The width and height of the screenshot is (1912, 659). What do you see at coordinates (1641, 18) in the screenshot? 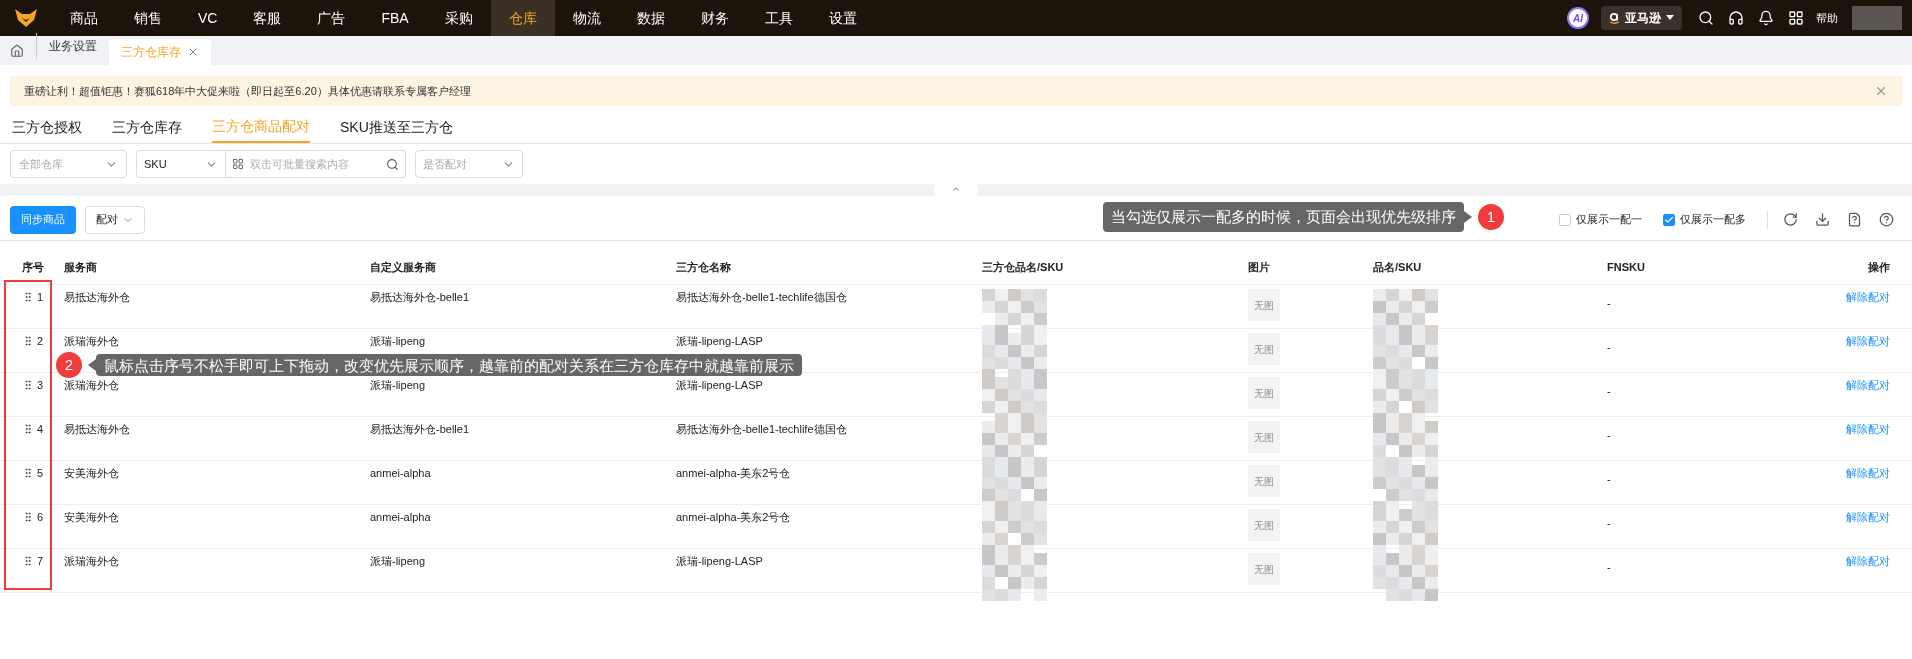
I see `platform-dropdown: 亚马逊` at bounding box center [1641, 18].